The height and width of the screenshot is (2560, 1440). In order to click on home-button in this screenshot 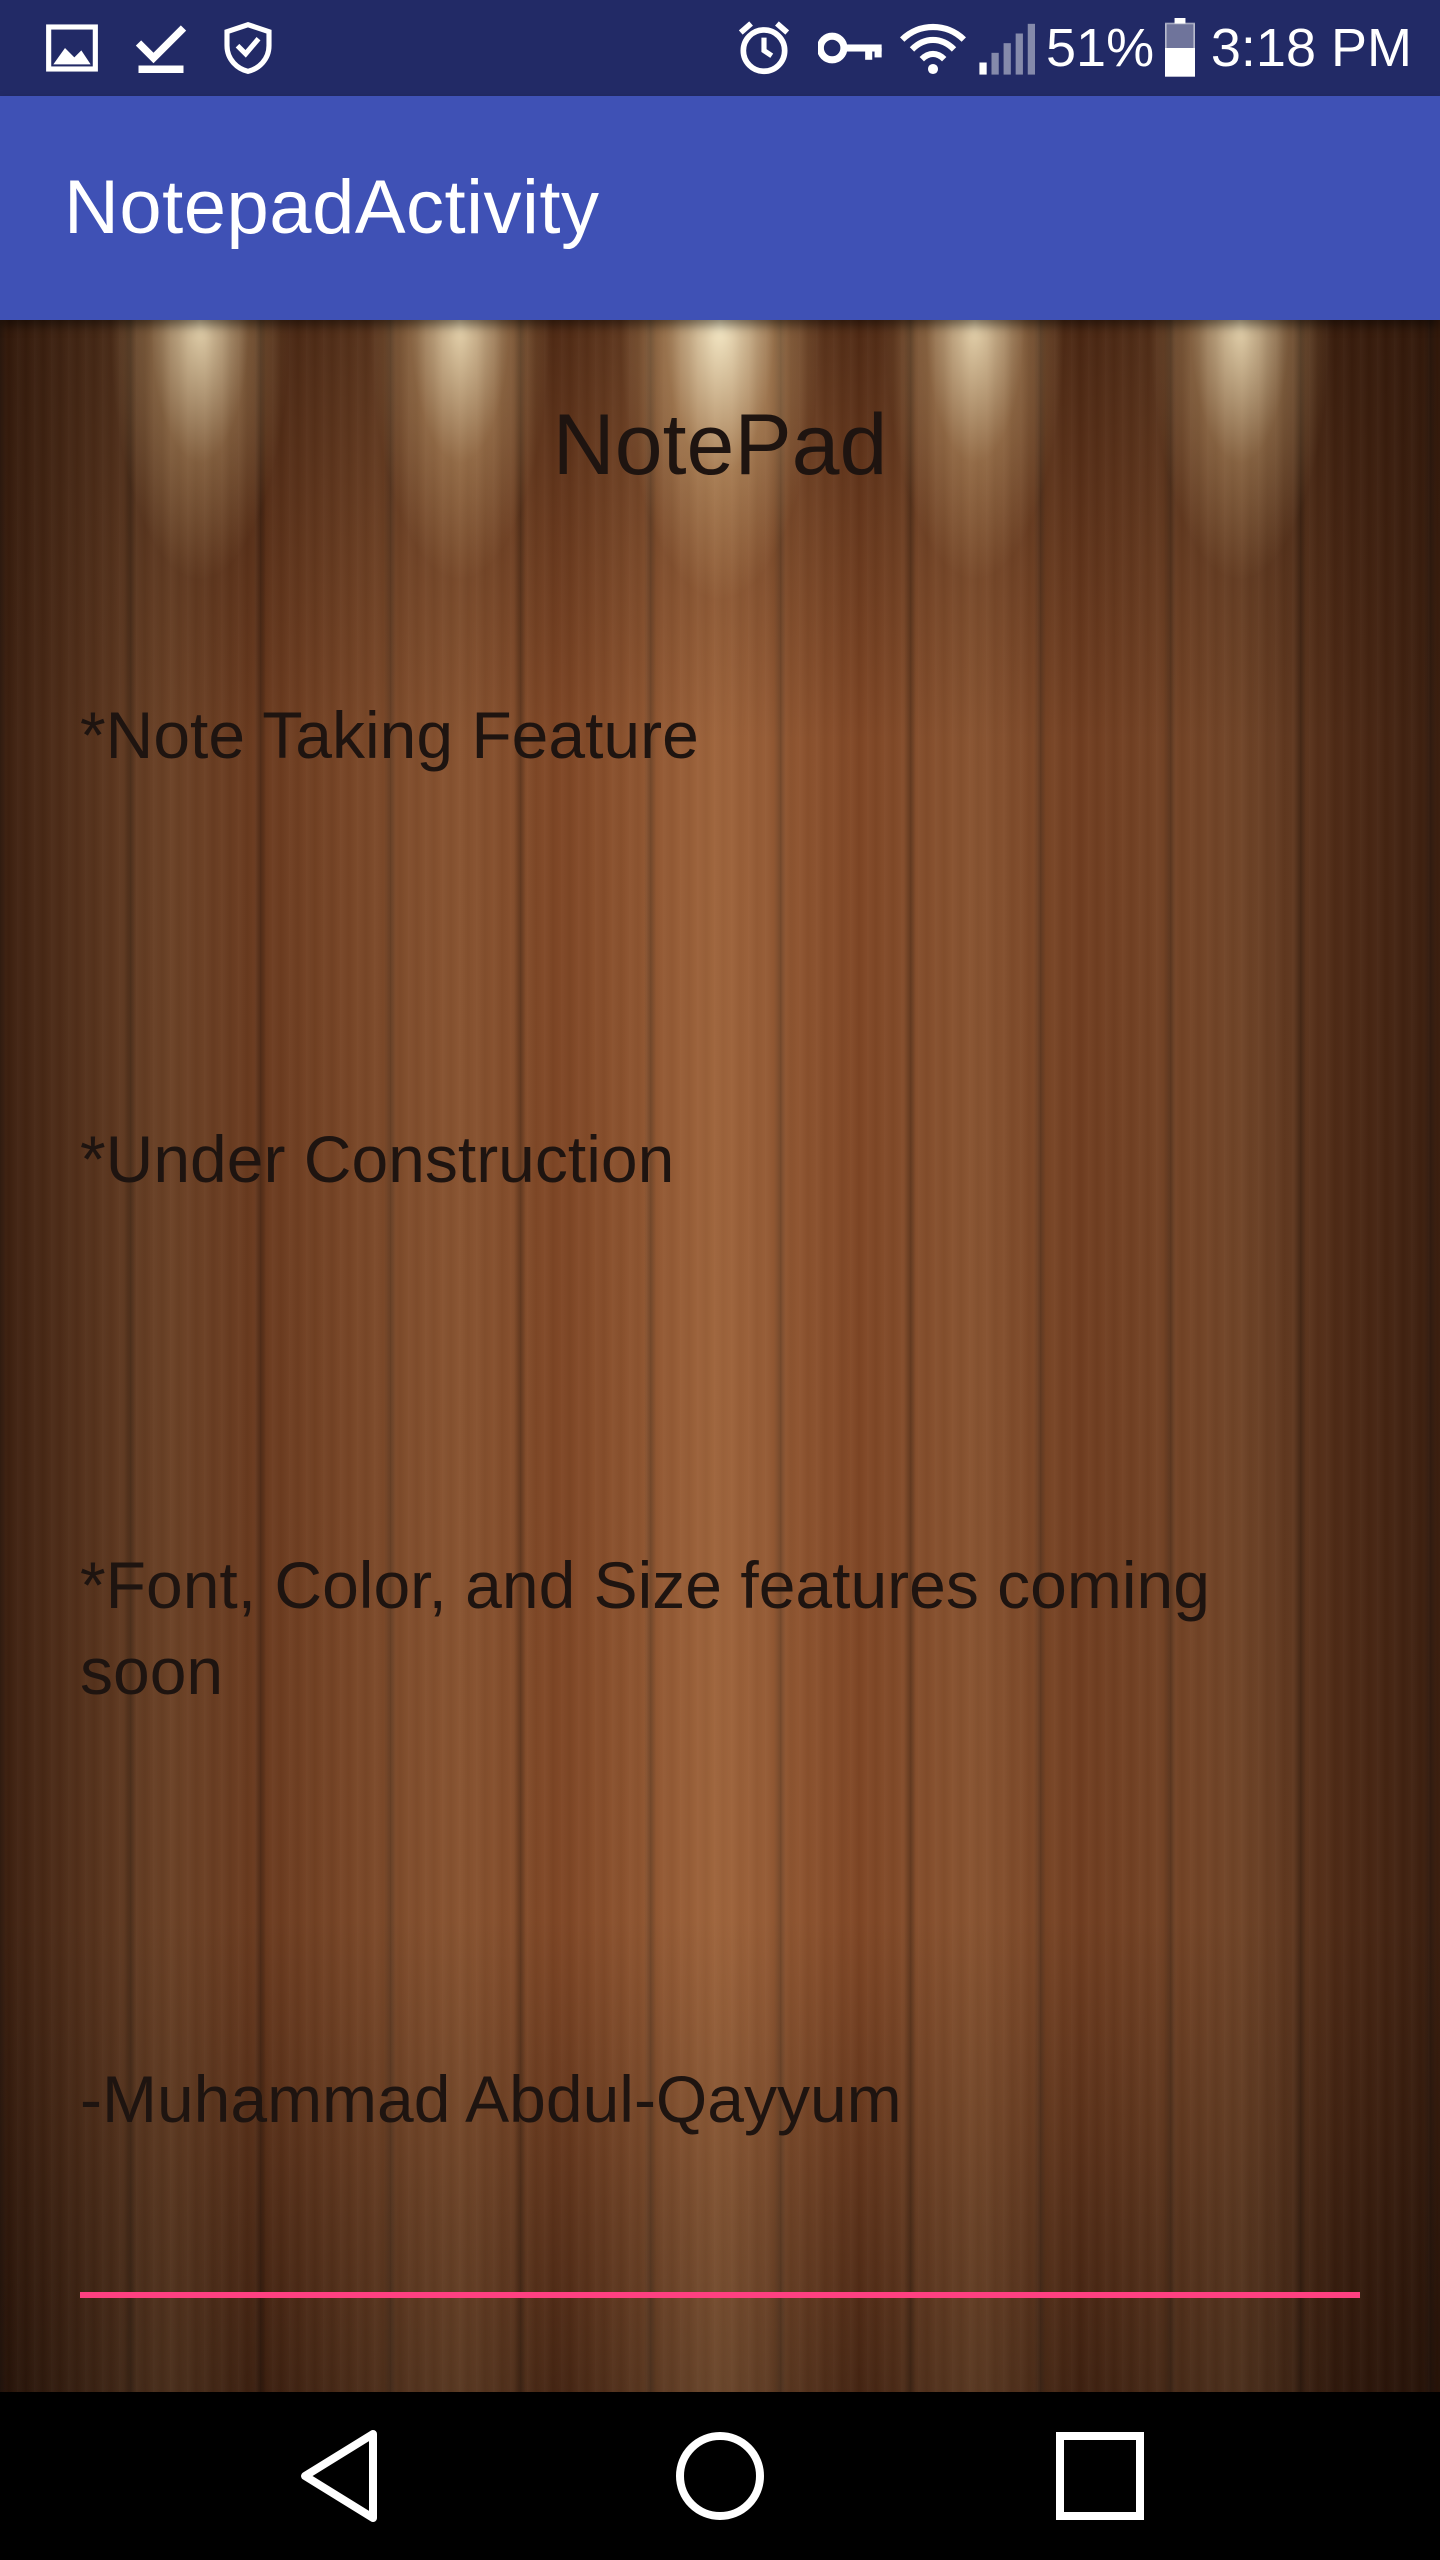, I will do `click(720, 2476)`.